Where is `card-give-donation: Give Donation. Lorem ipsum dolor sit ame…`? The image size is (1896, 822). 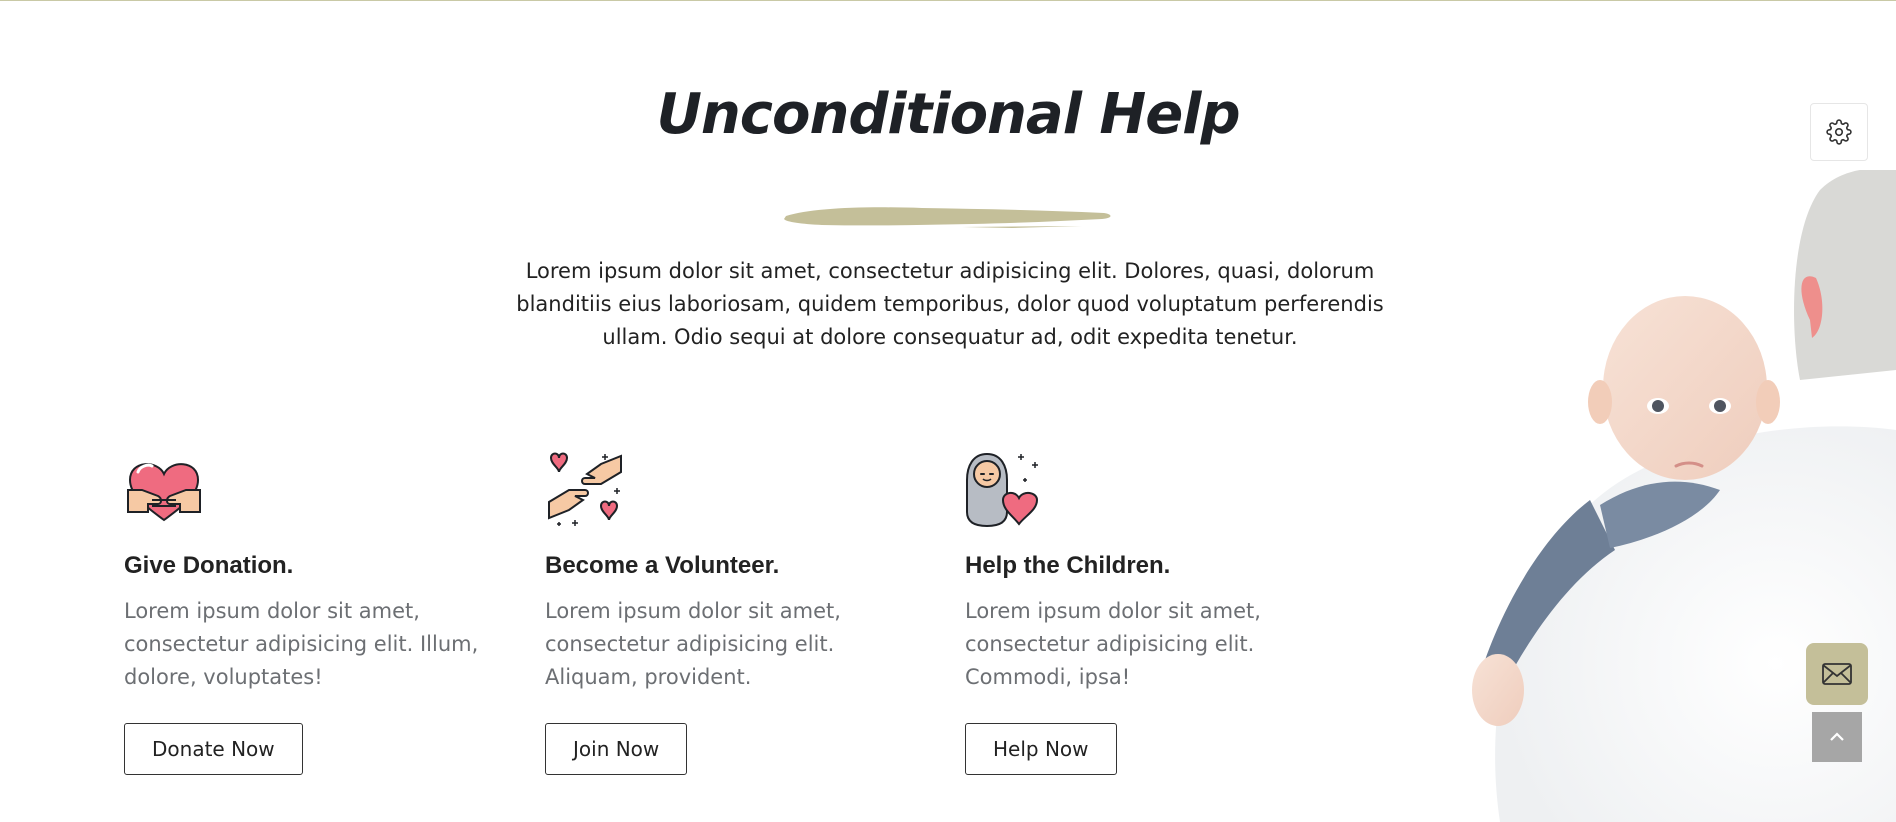 card-give-donation: Give Donation. Lorem ipsum dolor sit ame… is located at coordinates (314, 612).